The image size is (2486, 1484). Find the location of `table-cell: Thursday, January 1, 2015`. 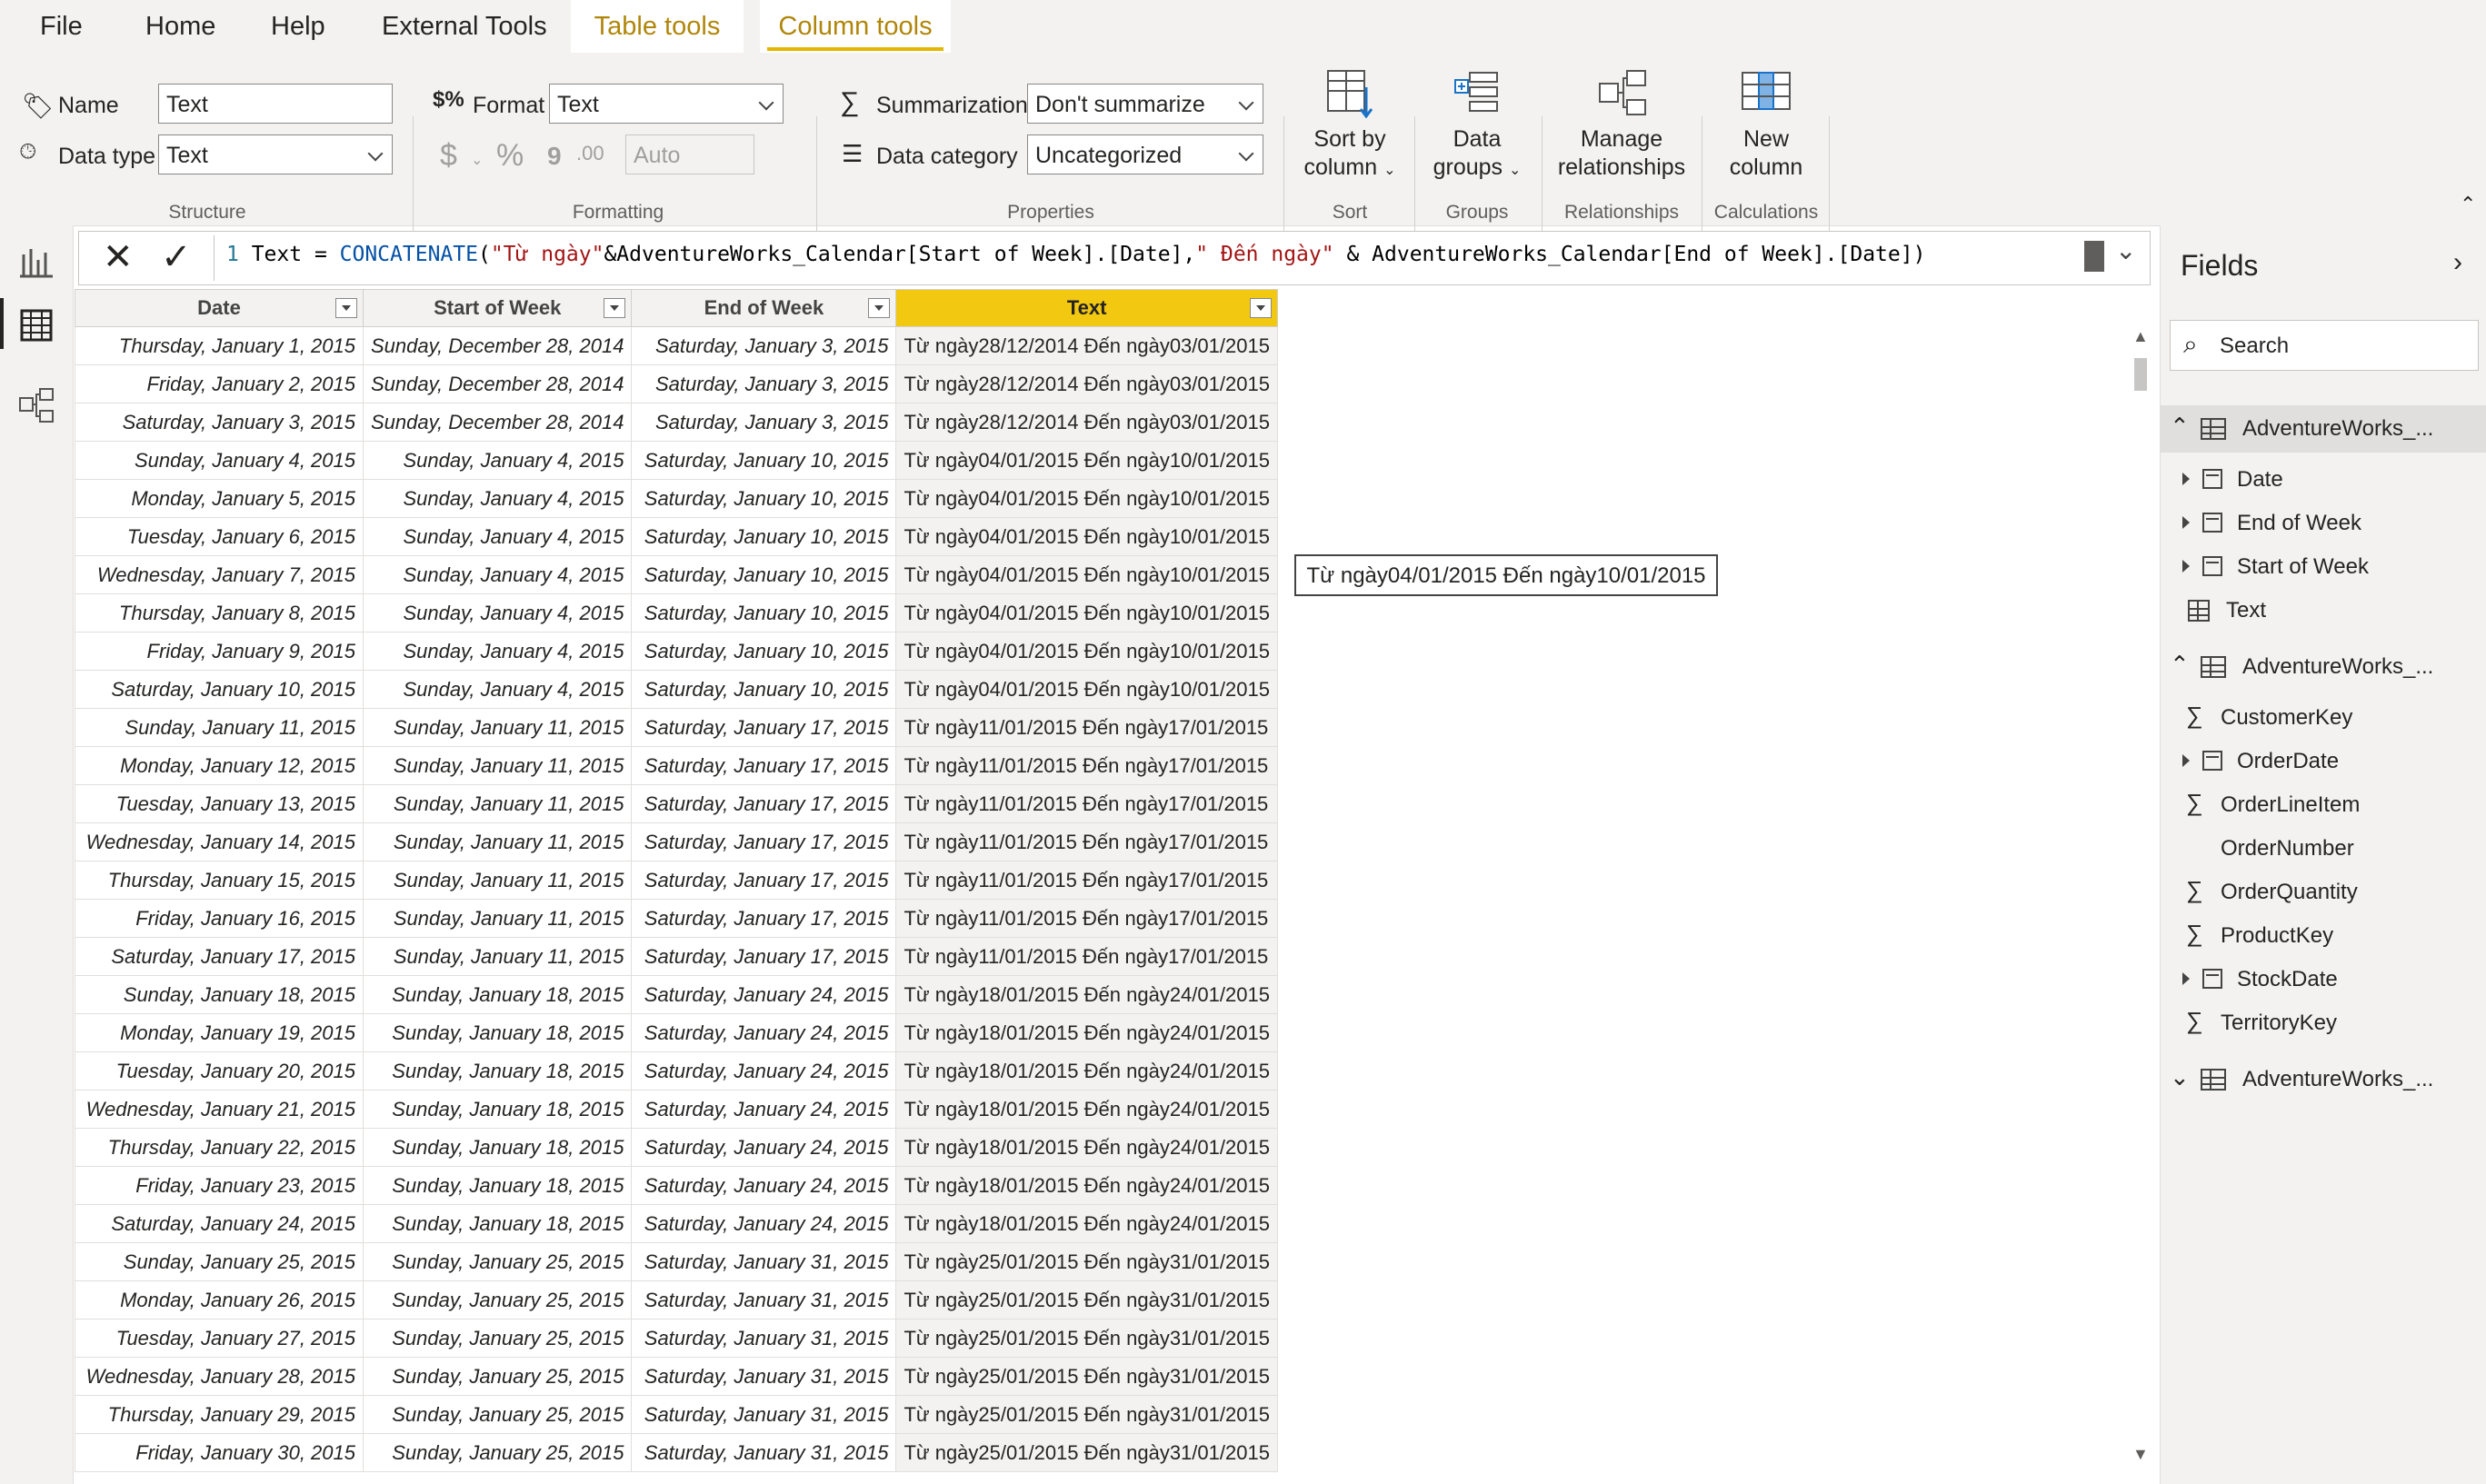

table-cell: Thursday, January 1, 2015 is located at coordinates (219, 345).